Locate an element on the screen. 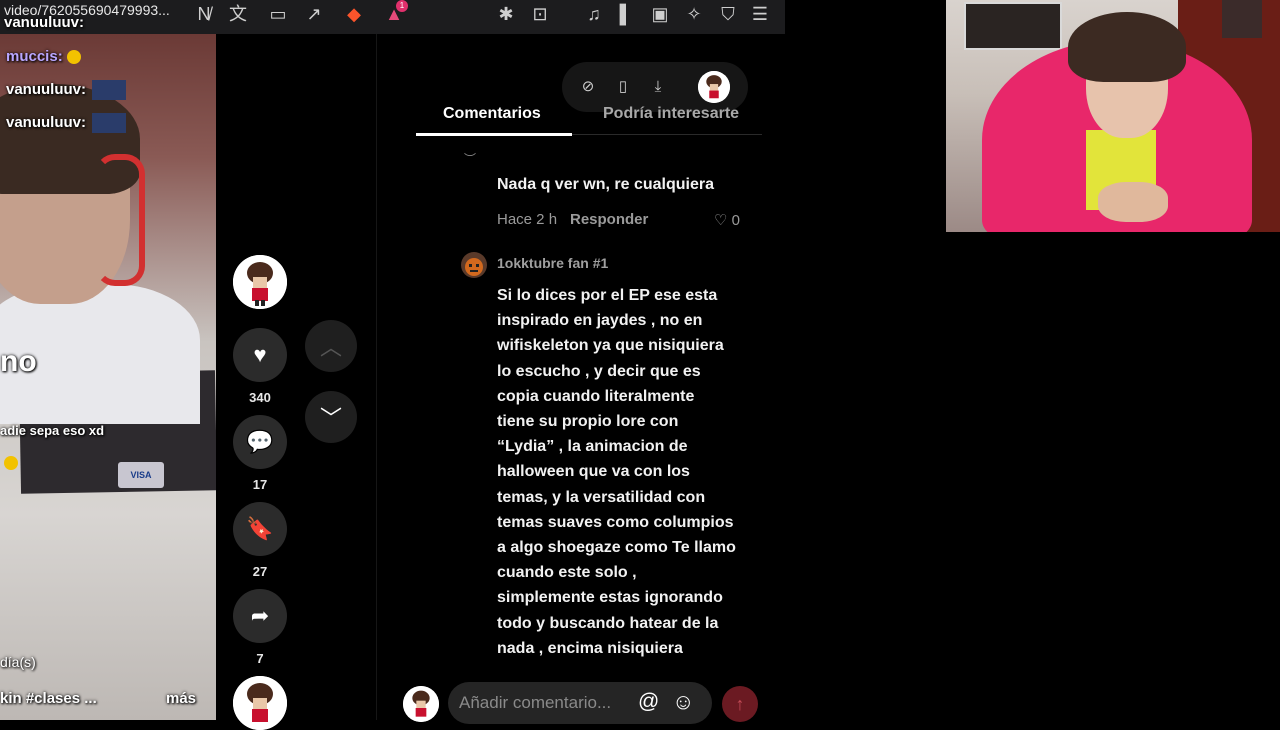 Image resolution: width=1280 pixels, height=730 pixels. comment-line: Si lo dices por el EP ese esta is located at coordinates (607, 295).